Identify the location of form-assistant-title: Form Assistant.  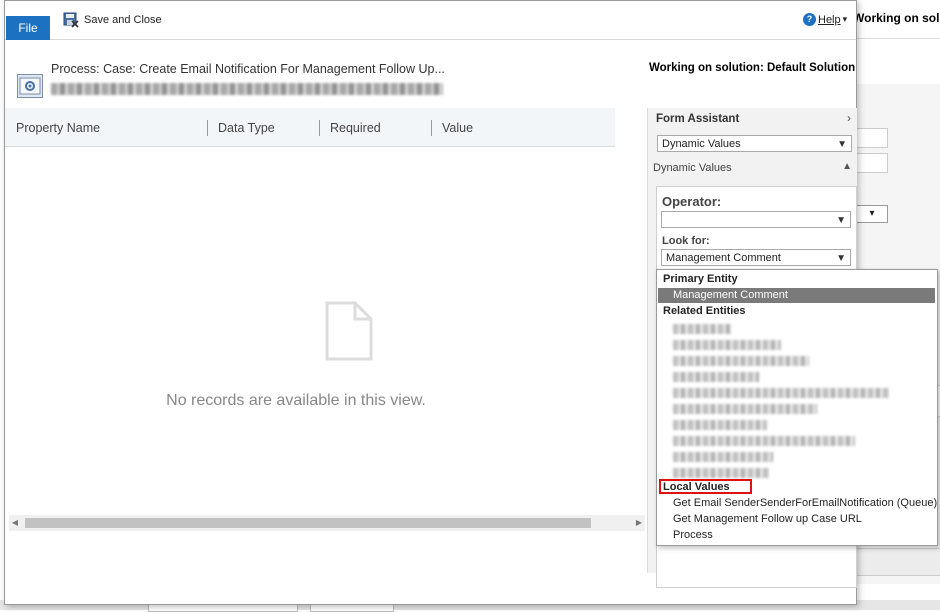
(698, 119).